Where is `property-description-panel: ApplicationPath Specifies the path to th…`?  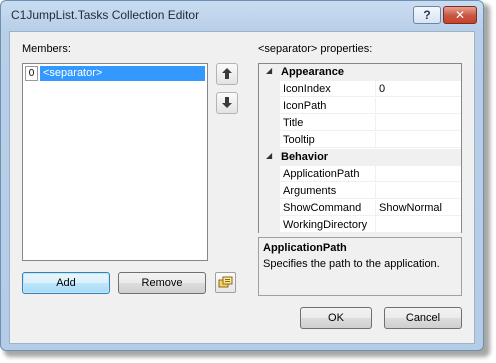
property-description-panel: ApplicationPath Specifies the path to th… is located at coordinates (360, 266).